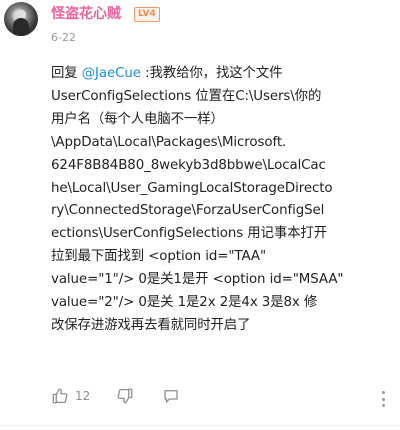 This screenshot has height=430, width=400. What do you see at coordinates (86, 14) in the screenshot?
I see `username: 怪盗花心贼` at bounding box center [86, 14].